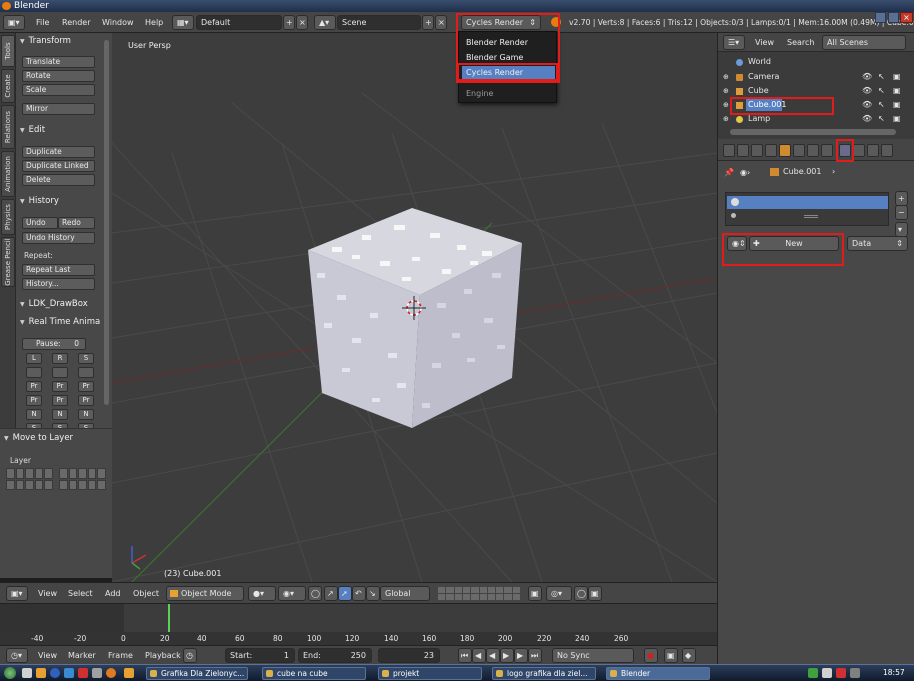 The width and height of the screenshot is (914, 681). What do you see at coordinates (493, 655) in the screenshot?
I see `play-reverse-icon: ◀` at bounding box center [493, 655].